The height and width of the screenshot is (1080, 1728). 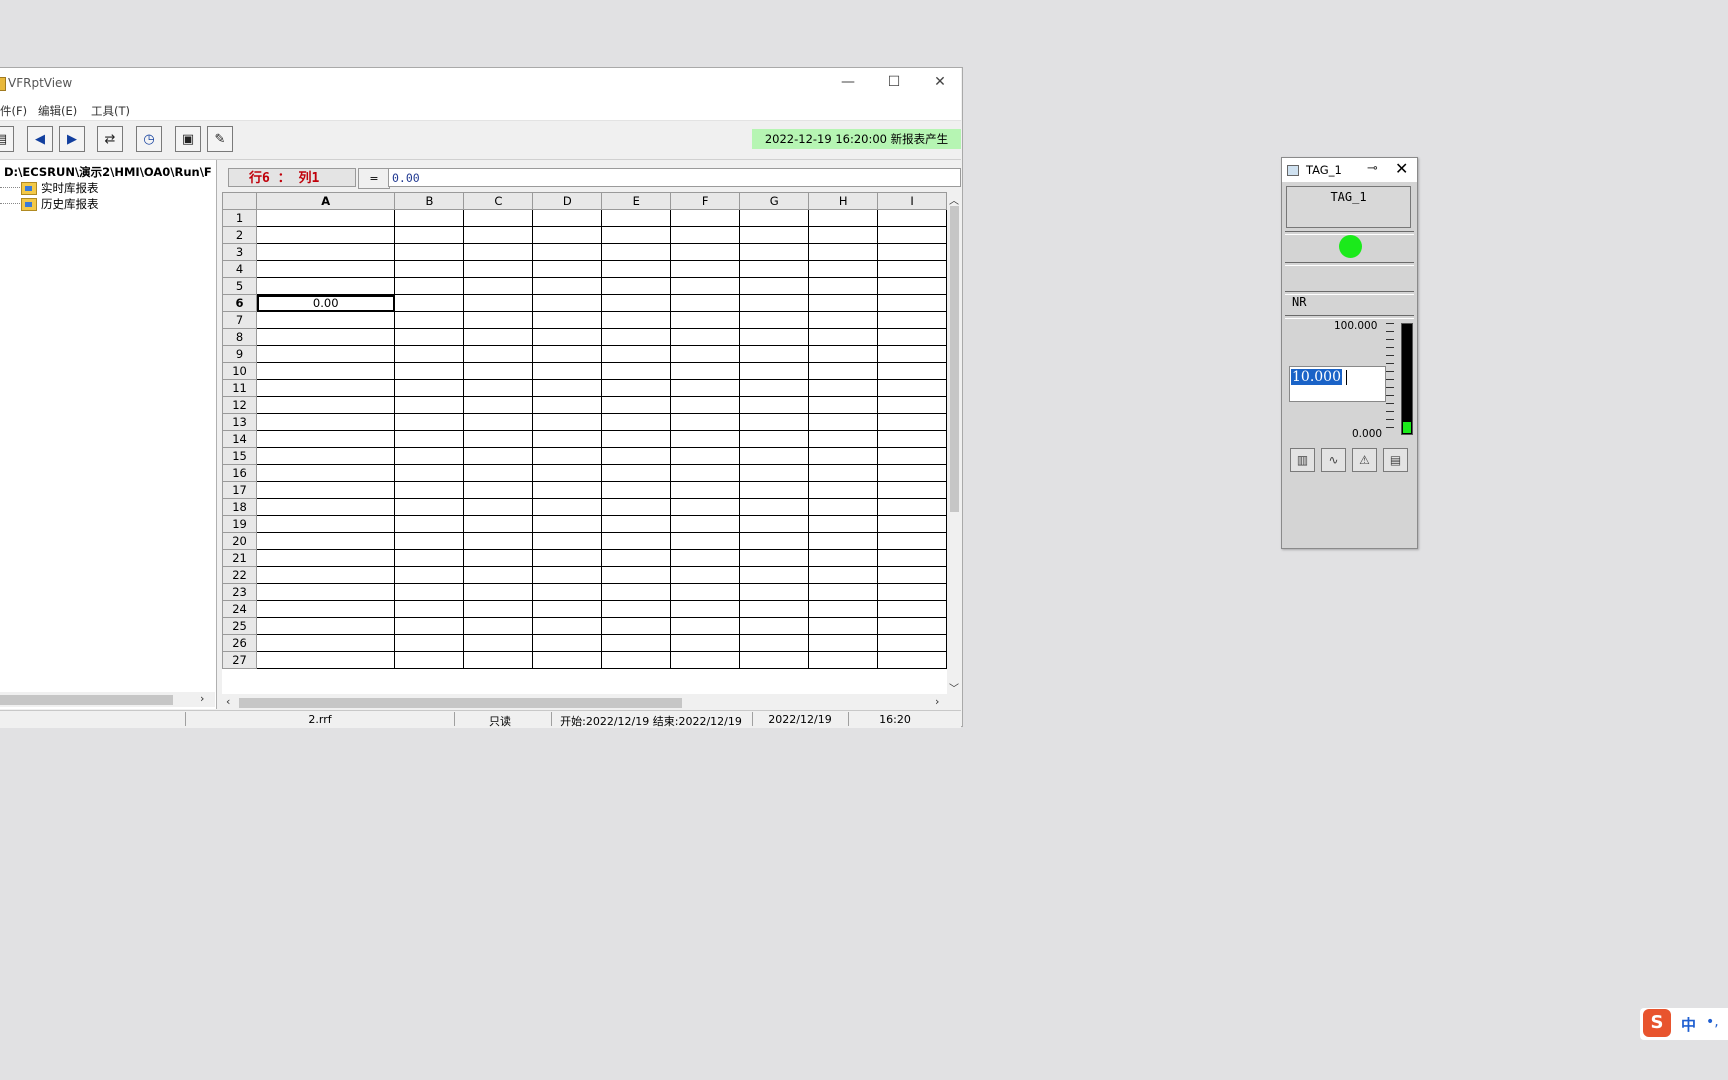 I want to click on column-header: E, so click(x=636, y=201).